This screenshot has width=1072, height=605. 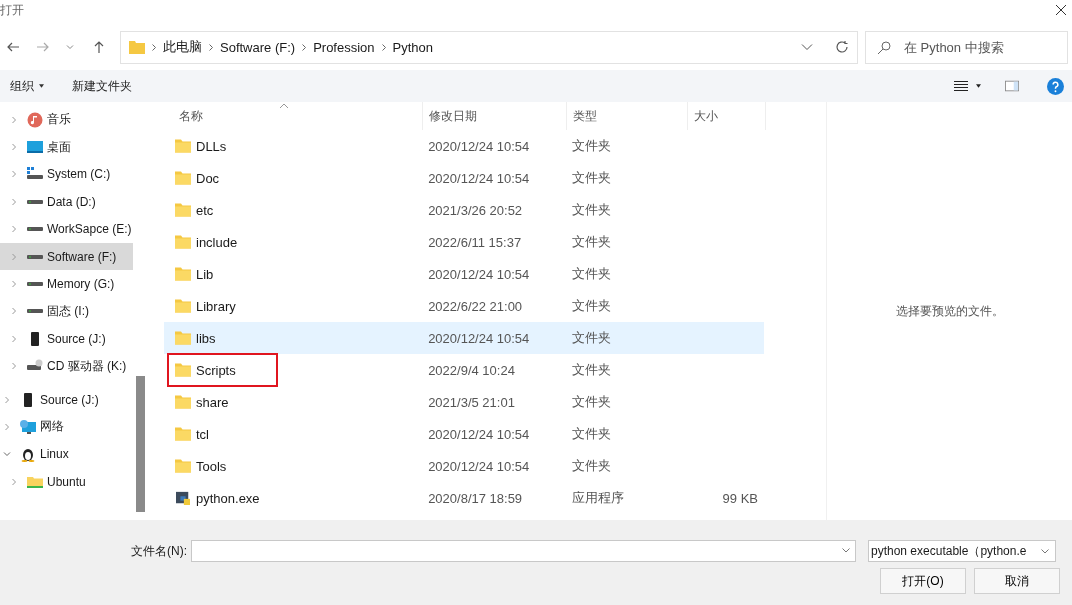 I want to click on back-arrow-icon, so click(x=13, y=47).